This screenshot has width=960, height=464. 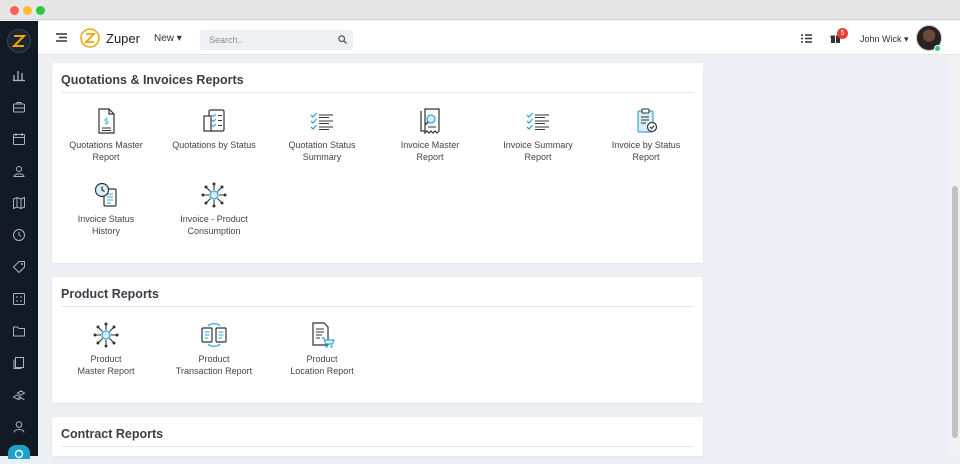 I want to click on users-icon, so click(x=19, y=171).